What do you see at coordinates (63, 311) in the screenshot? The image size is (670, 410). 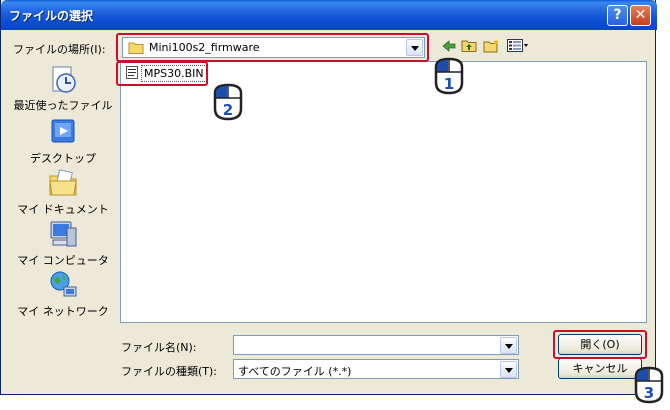 I see `place-label: マイ ネットワーク` at bounding box center [63, 311].